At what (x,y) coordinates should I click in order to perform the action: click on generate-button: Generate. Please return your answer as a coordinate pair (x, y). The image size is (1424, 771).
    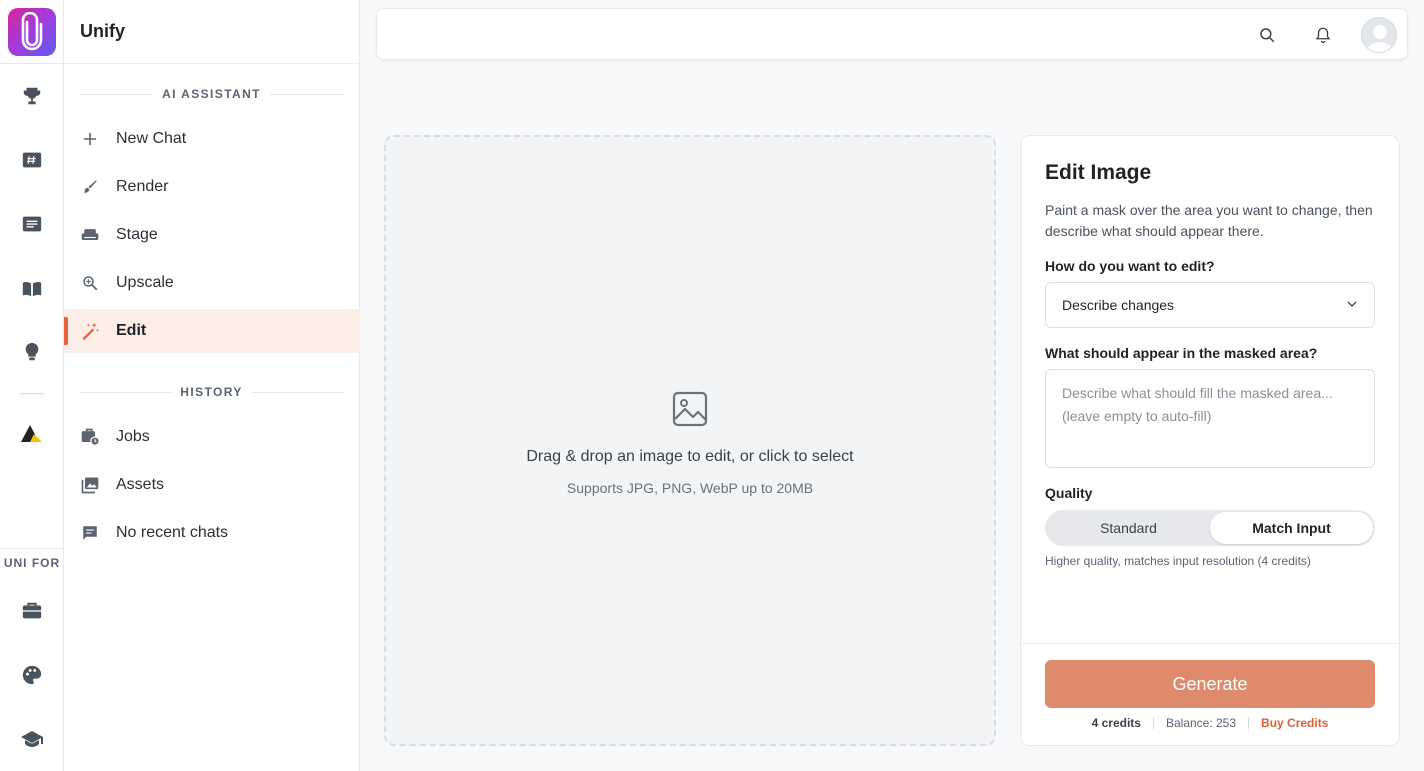
    Looking at the image, I should click on (1210, 684).